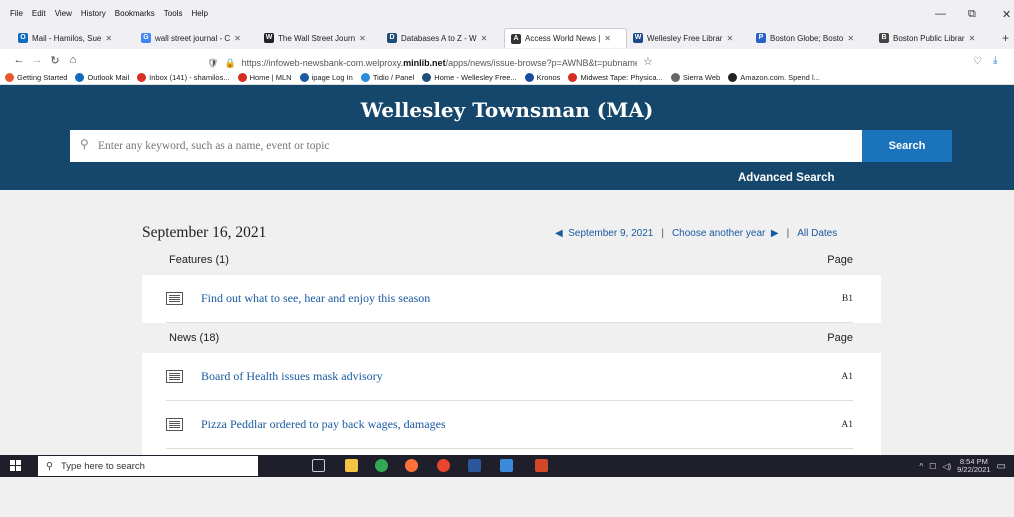  Describe the element at coordinates (786, 178) in the screenshot. I see `advanced-search-link: Advanced Search` at that location.